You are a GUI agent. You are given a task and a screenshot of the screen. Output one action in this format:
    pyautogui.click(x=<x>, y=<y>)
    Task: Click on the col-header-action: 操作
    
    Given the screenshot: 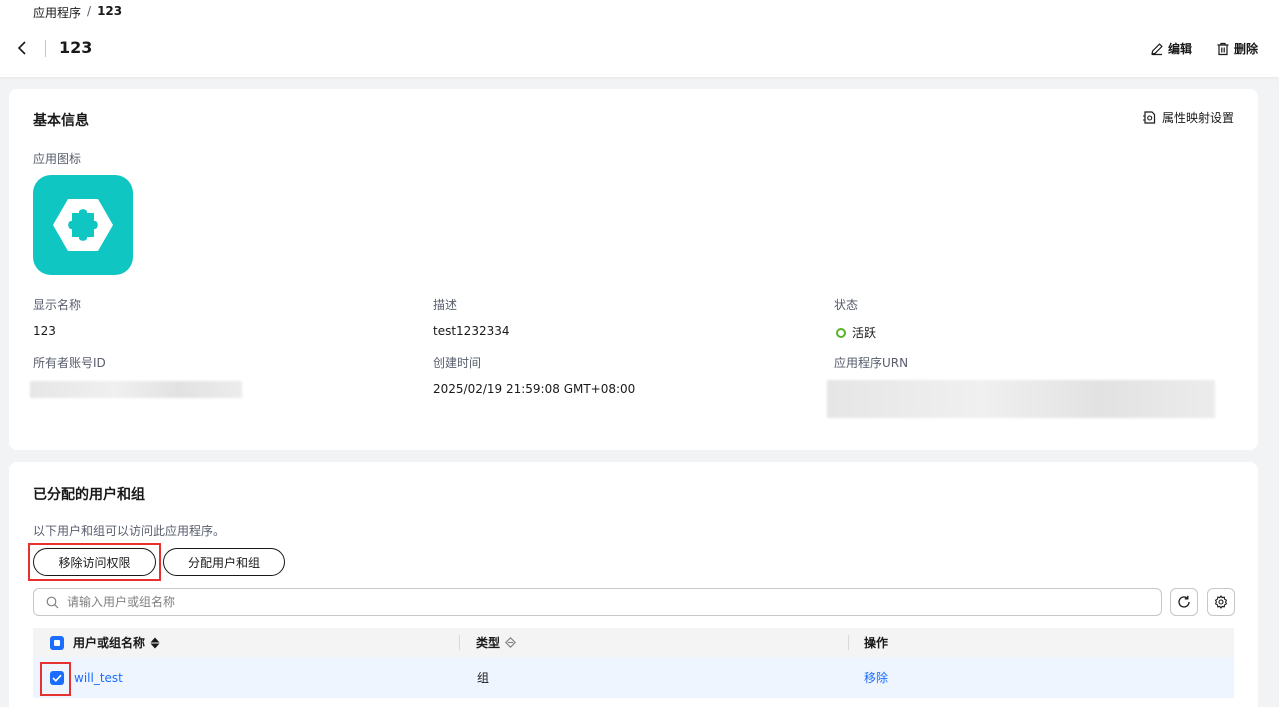 What is the action you would take?
    pyautogui.click(x=876, y=643)
    